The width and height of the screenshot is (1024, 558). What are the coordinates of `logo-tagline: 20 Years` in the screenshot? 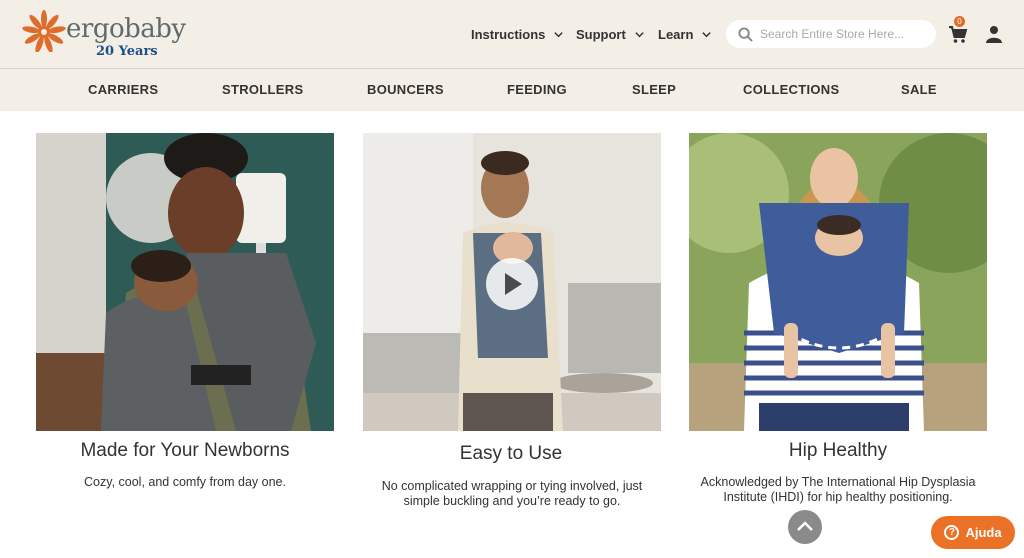 It's located at (127, 51).